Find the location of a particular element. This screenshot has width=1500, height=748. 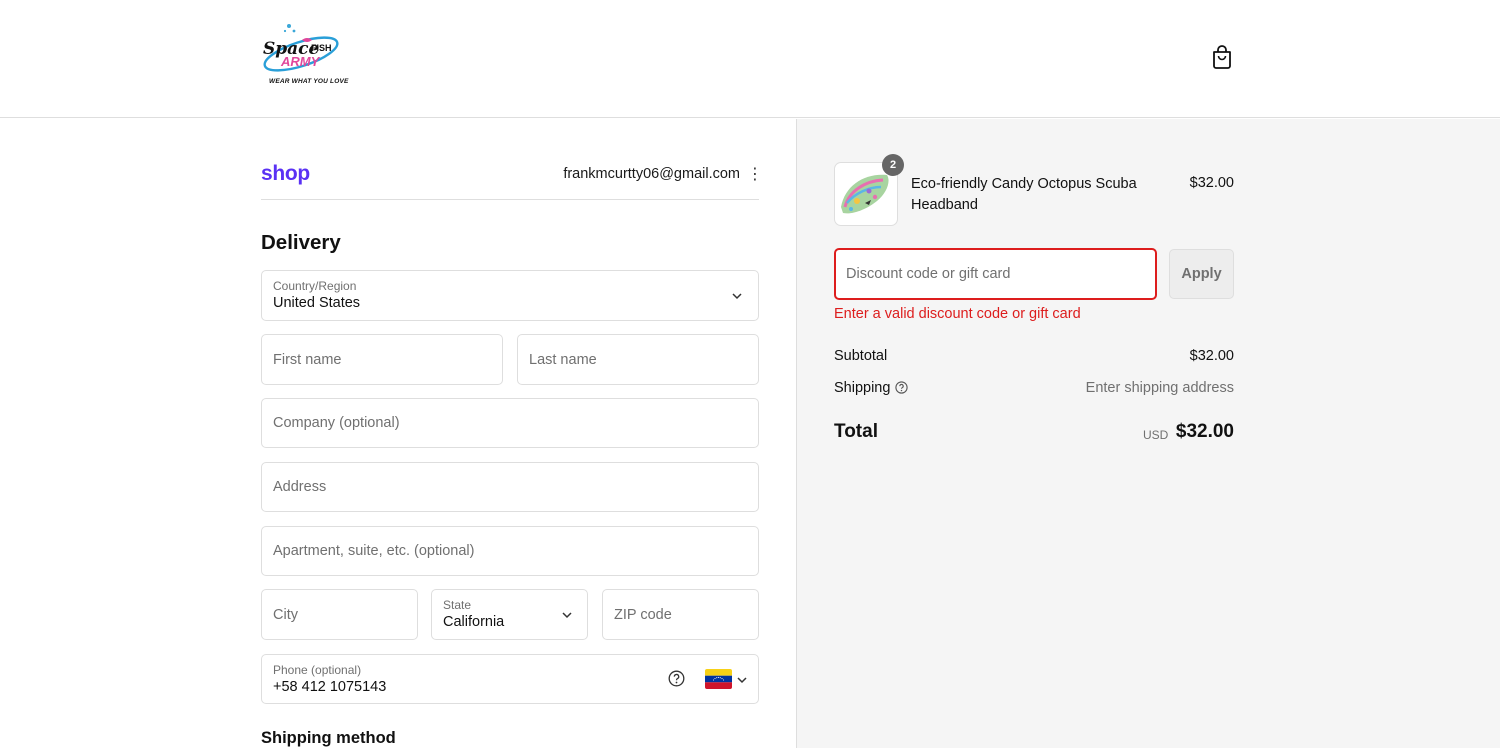

total-label: Total is located at coordinates (856, 431).